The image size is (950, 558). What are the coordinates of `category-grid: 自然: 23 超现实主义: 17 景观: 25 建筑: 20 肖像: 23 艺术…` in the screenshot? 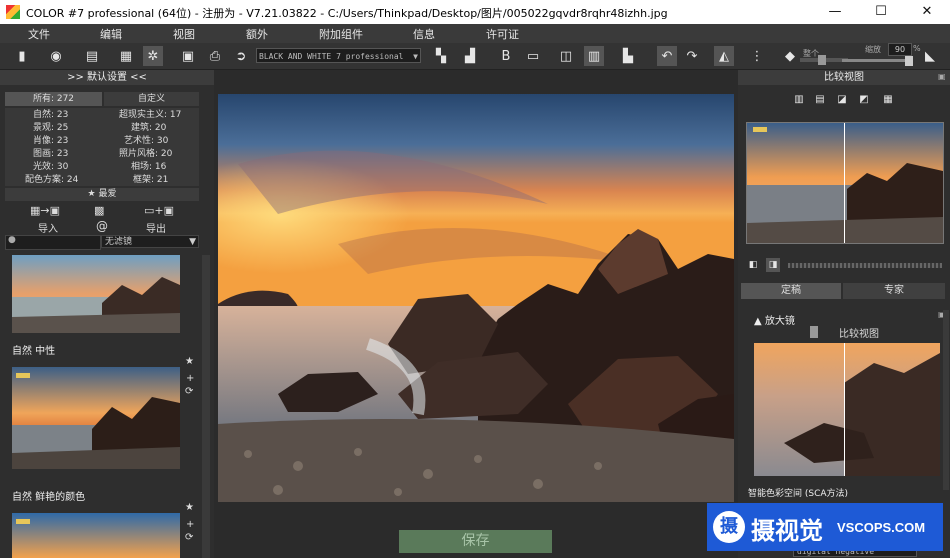 It's located at (102, 147).